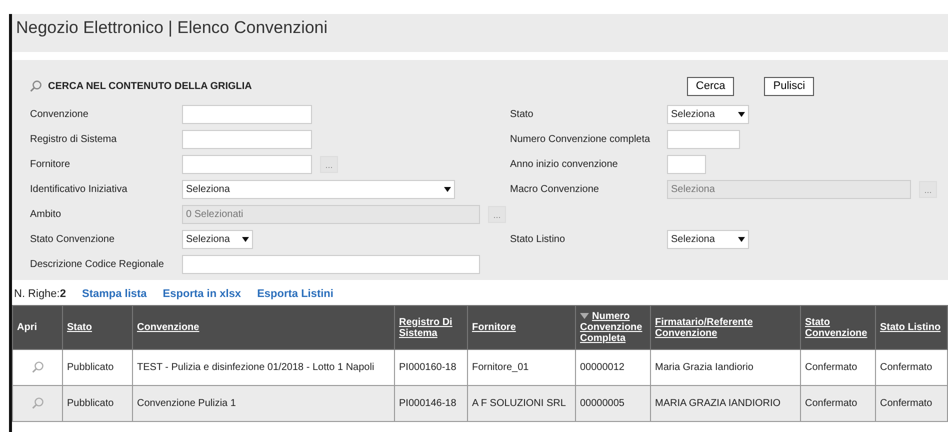 The width and height of the screenshot is (948, 432). What do you see at coordinates (114, 294) in the screenshot?
I see `toolbar-link: Stampa lista` at bounding box center [114, 294].